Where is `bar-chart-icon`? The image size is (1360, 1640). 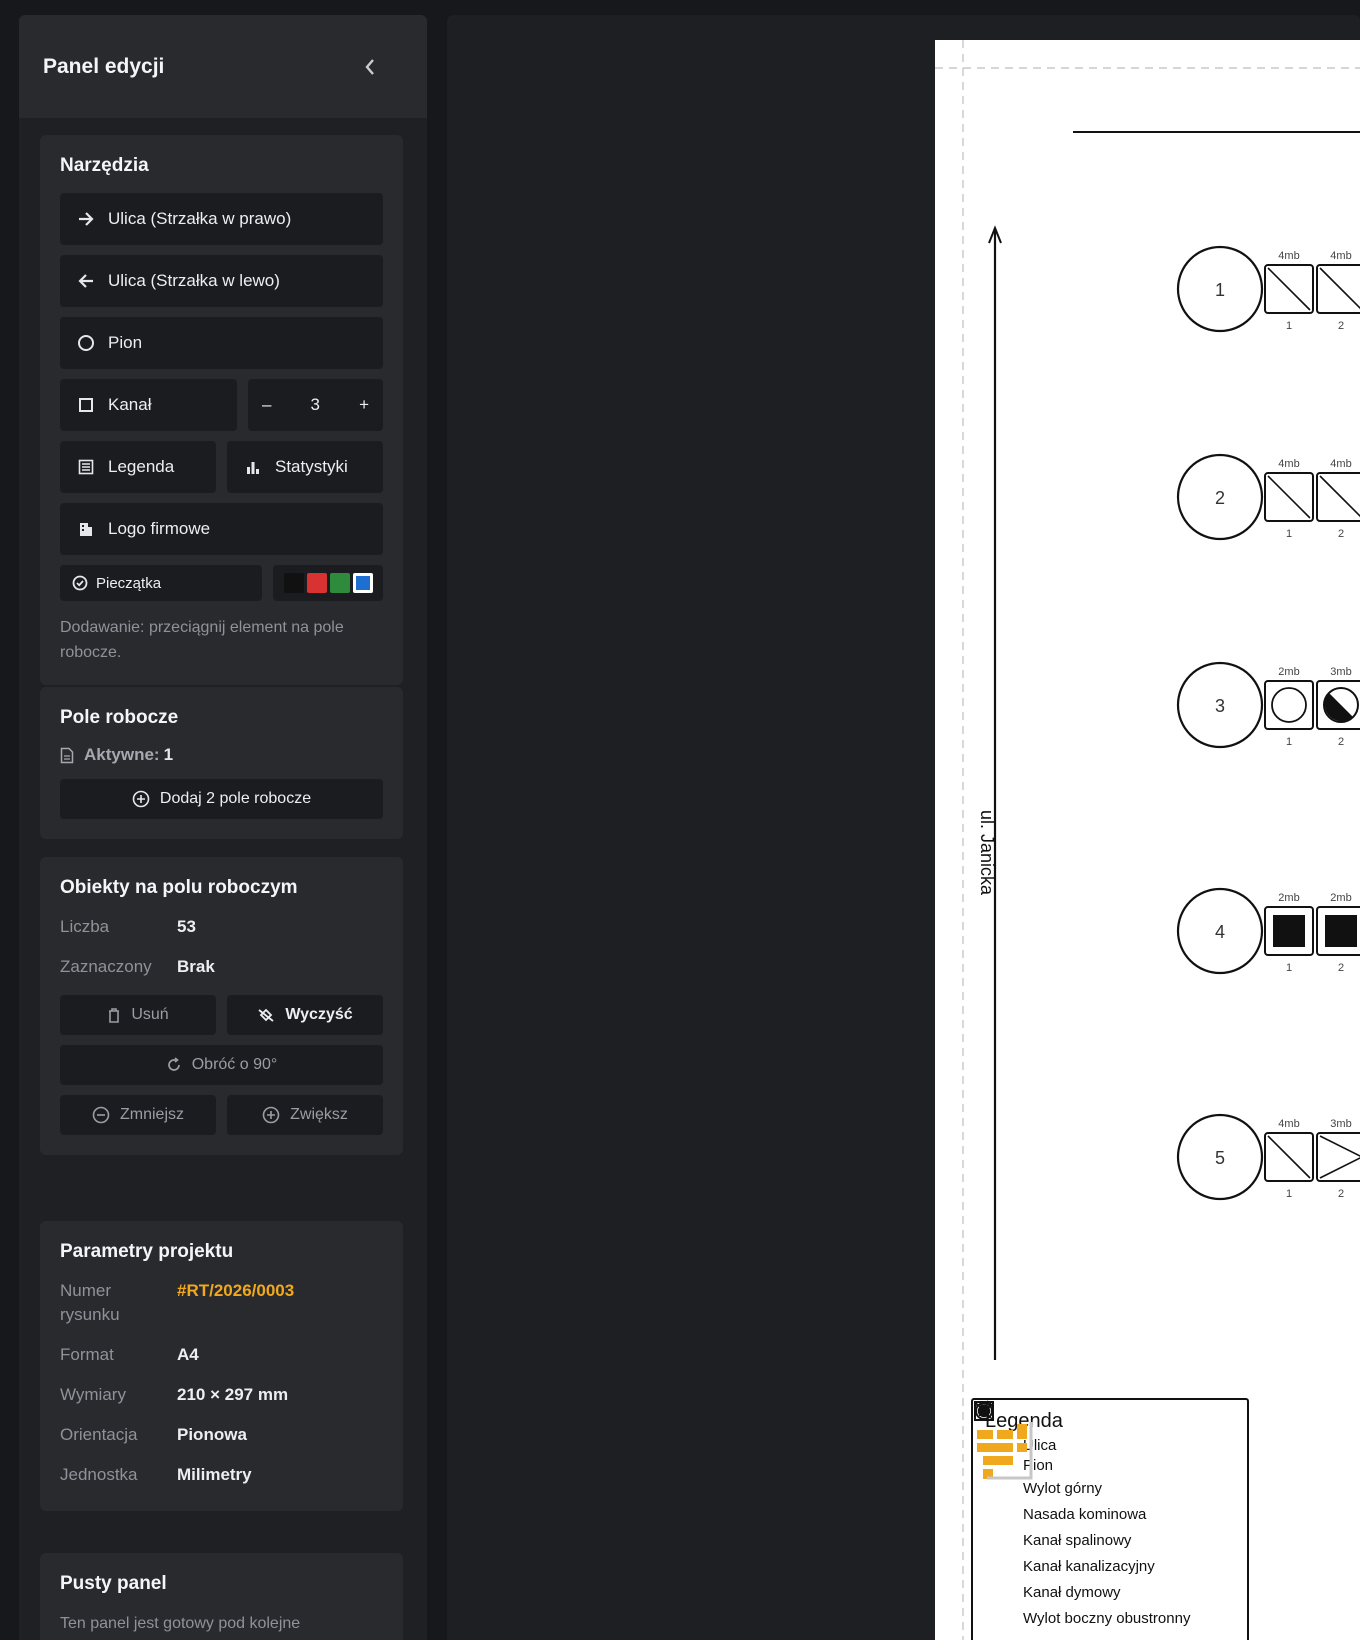 bar-chart-icon is located at coordinates (253, 467).